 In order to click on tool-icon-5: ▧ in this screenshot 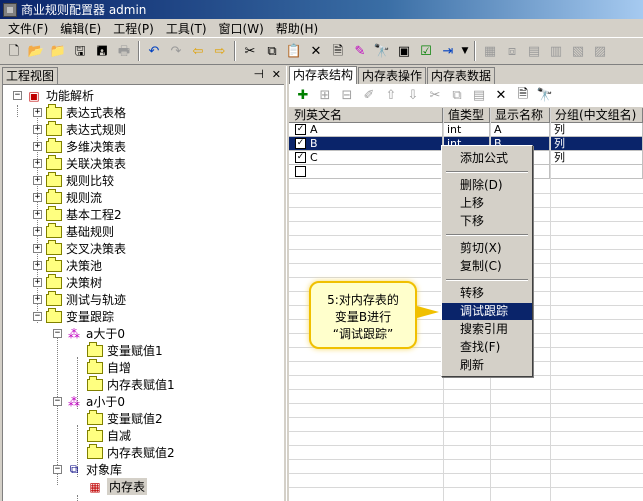, I will do `click(578, 51)`.